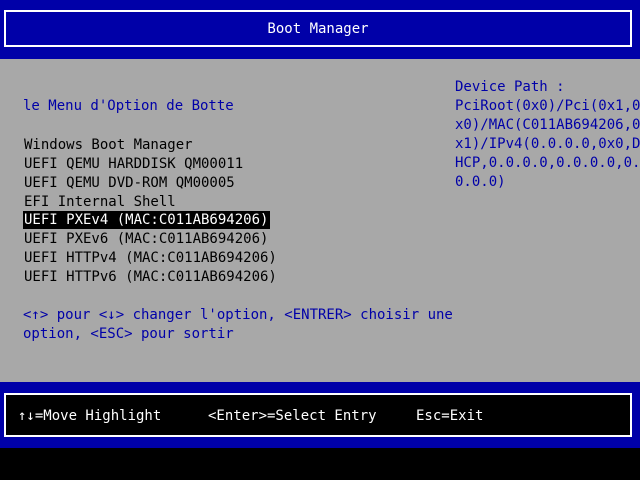  Describe the element at coordinates (147, 220) in the screenshot. I see `boot-option-pxev4: UEFI PXEv4 (MAC:C011AB694206)` at that location.